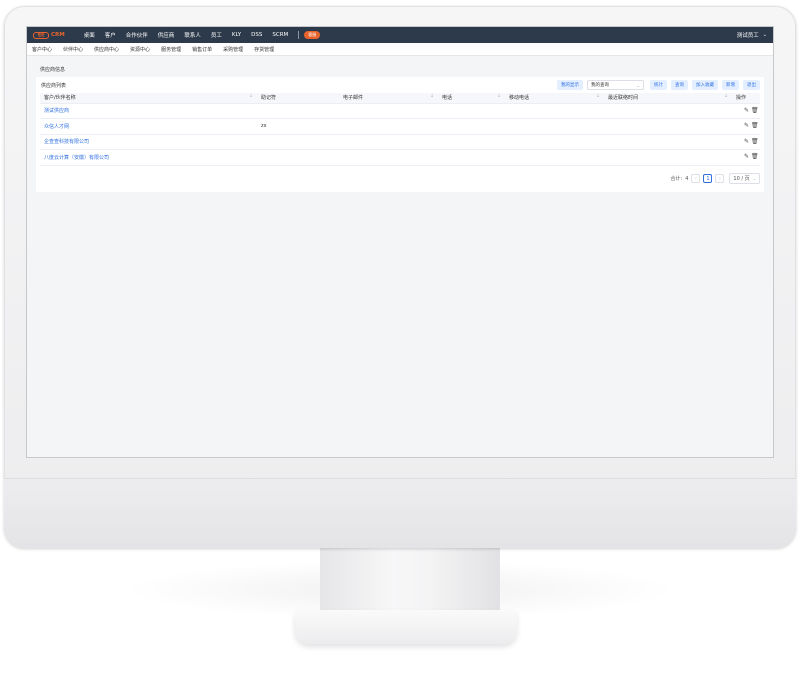 The height and width of the screenshot is (679, 800). I want to click on user-menu: 测试员工 ⌄, so click(752, 35).